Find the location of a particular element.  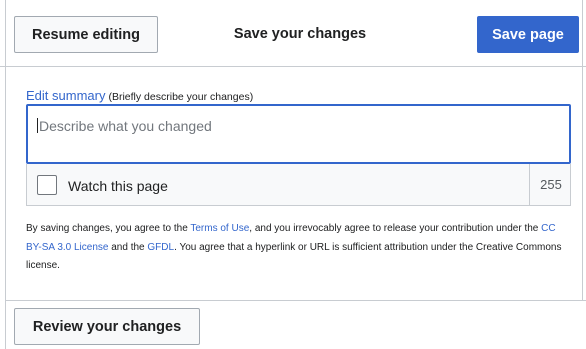

review-changes-button: Review your changes is located at coordinates (107, 326).